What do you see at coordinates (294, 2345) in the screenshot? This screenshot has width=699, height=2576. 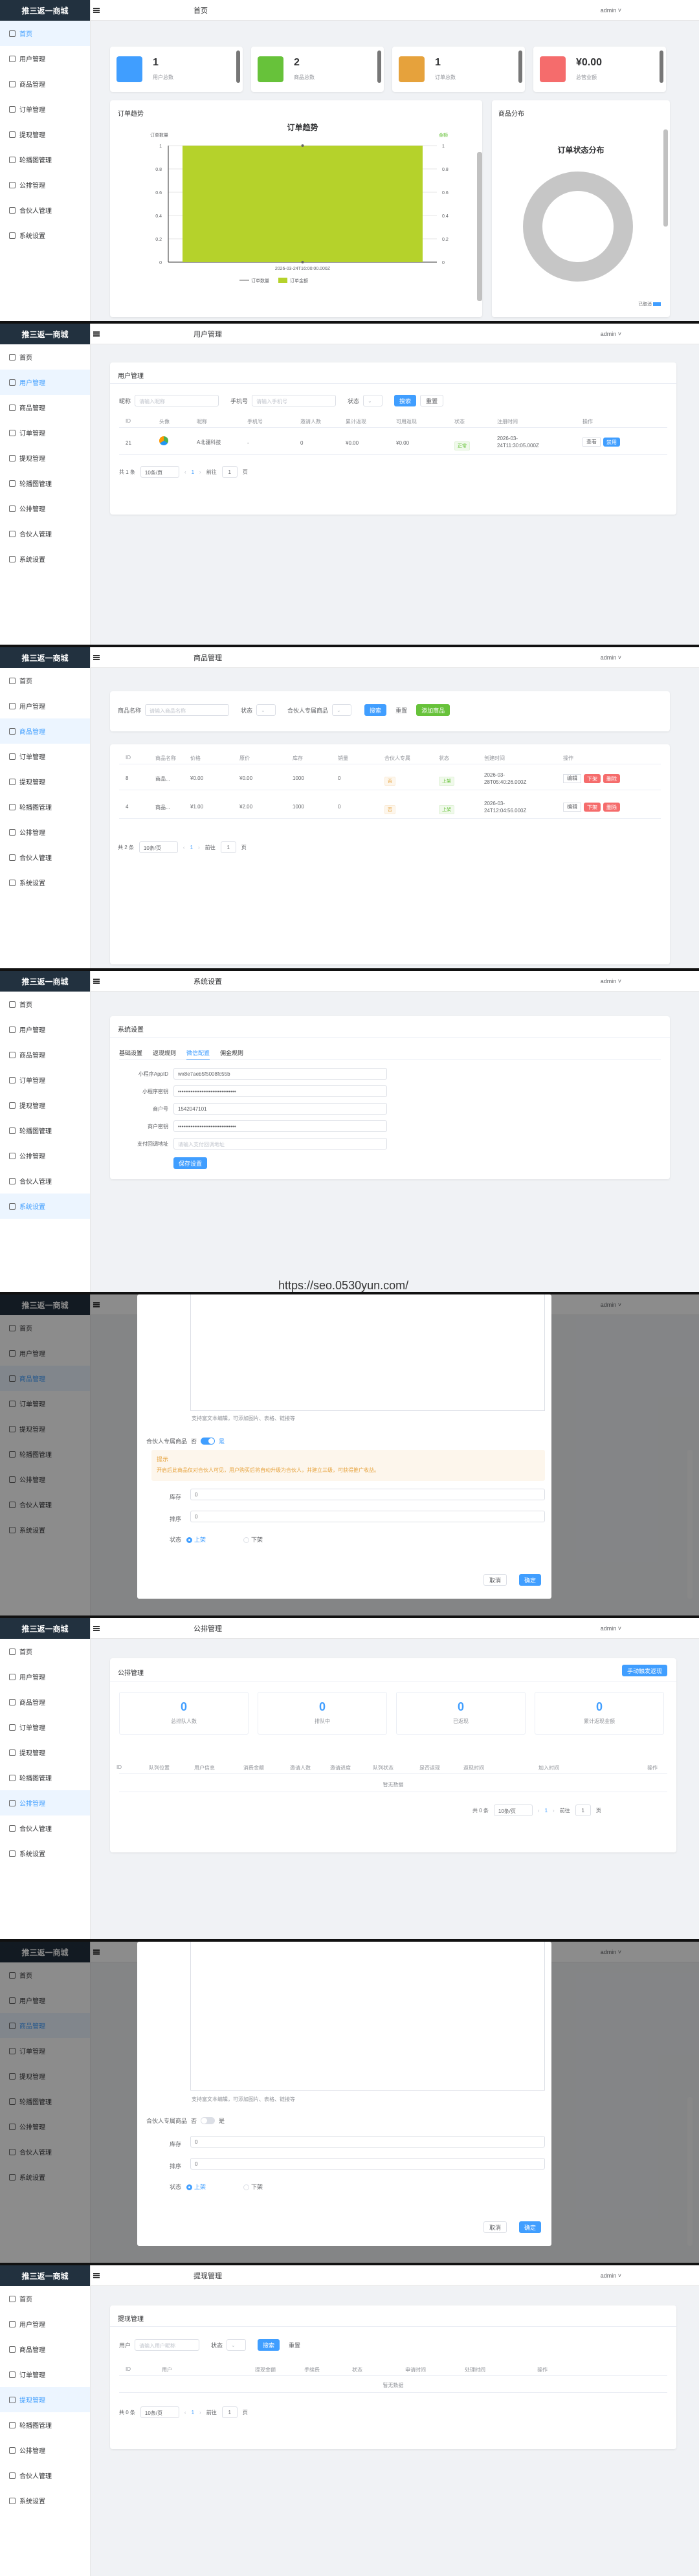 I see `reset-button: 重置` at bounding box center [294, 2345].